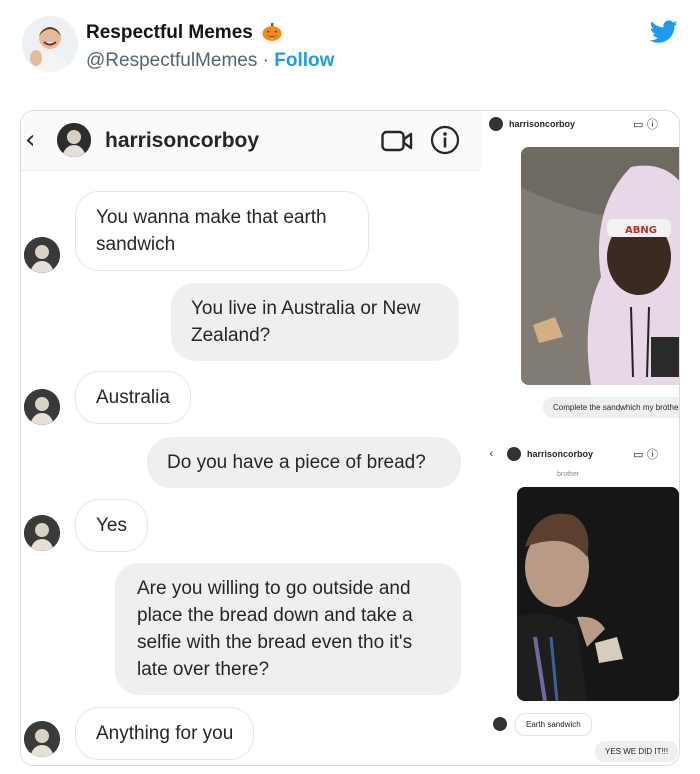  Describe the element at coordinates (272, 32) in the screenshot. I see `pumpkin-icon` at that location.